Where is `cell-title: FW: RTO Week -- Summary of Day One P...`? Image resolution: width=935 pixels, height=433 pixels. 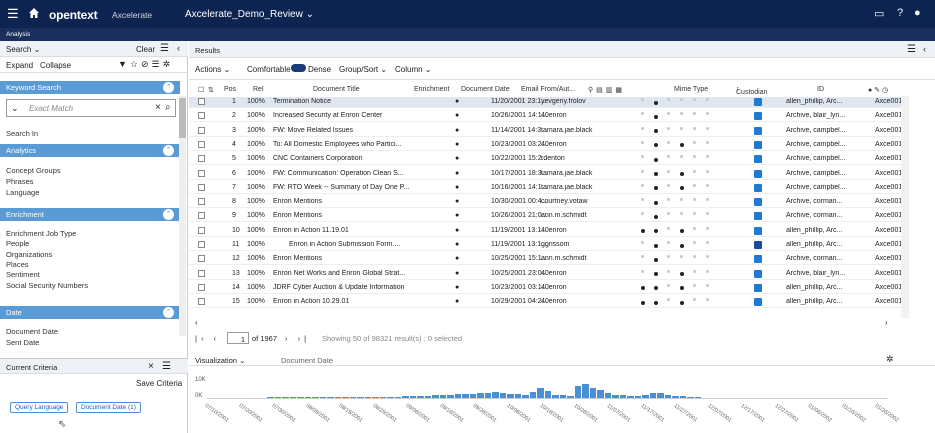 cell-title: FW: RTO Week -- Summary of Day One P... is located at coordinates (348, 187).